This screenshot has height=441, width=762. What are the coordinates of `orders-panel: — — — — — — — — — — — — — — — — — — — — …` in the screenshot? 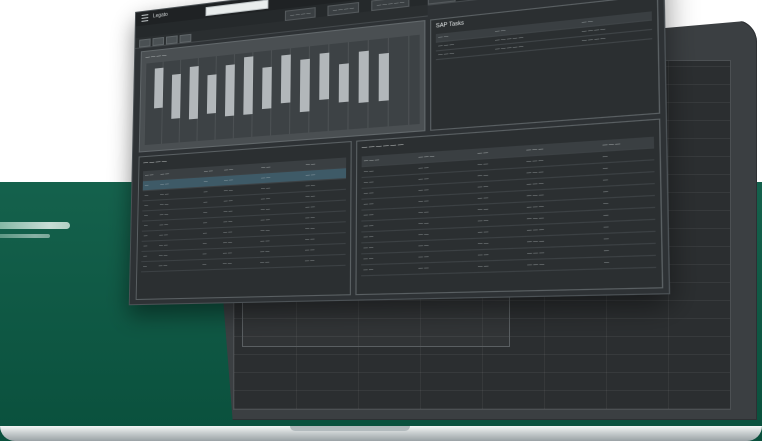 It's located at (243, 220).